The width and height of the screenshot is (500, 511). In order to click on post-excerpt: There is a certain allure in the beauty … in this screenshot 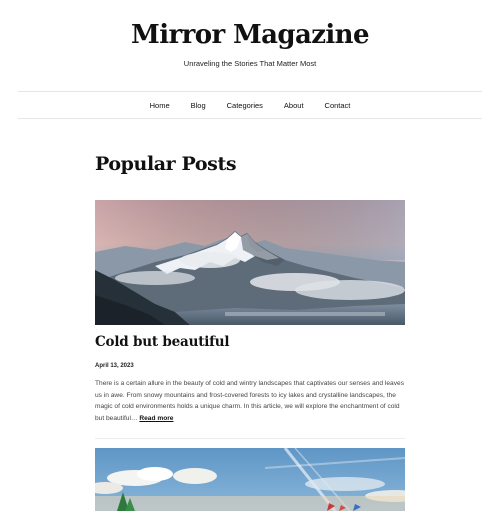, I will do `click(250, 401)`.